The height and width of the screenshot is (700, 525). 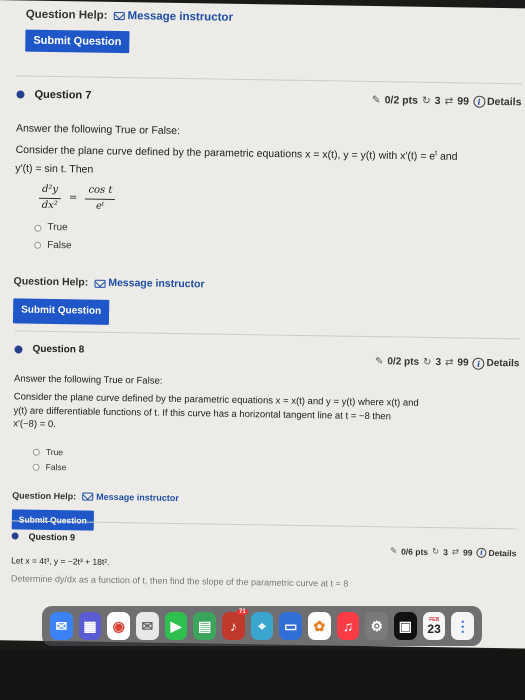 What do you see at coordinates (90, 626) in the screenshot?
I see `launchpad-app-icon: ▦` at bounding box center [90, 626].